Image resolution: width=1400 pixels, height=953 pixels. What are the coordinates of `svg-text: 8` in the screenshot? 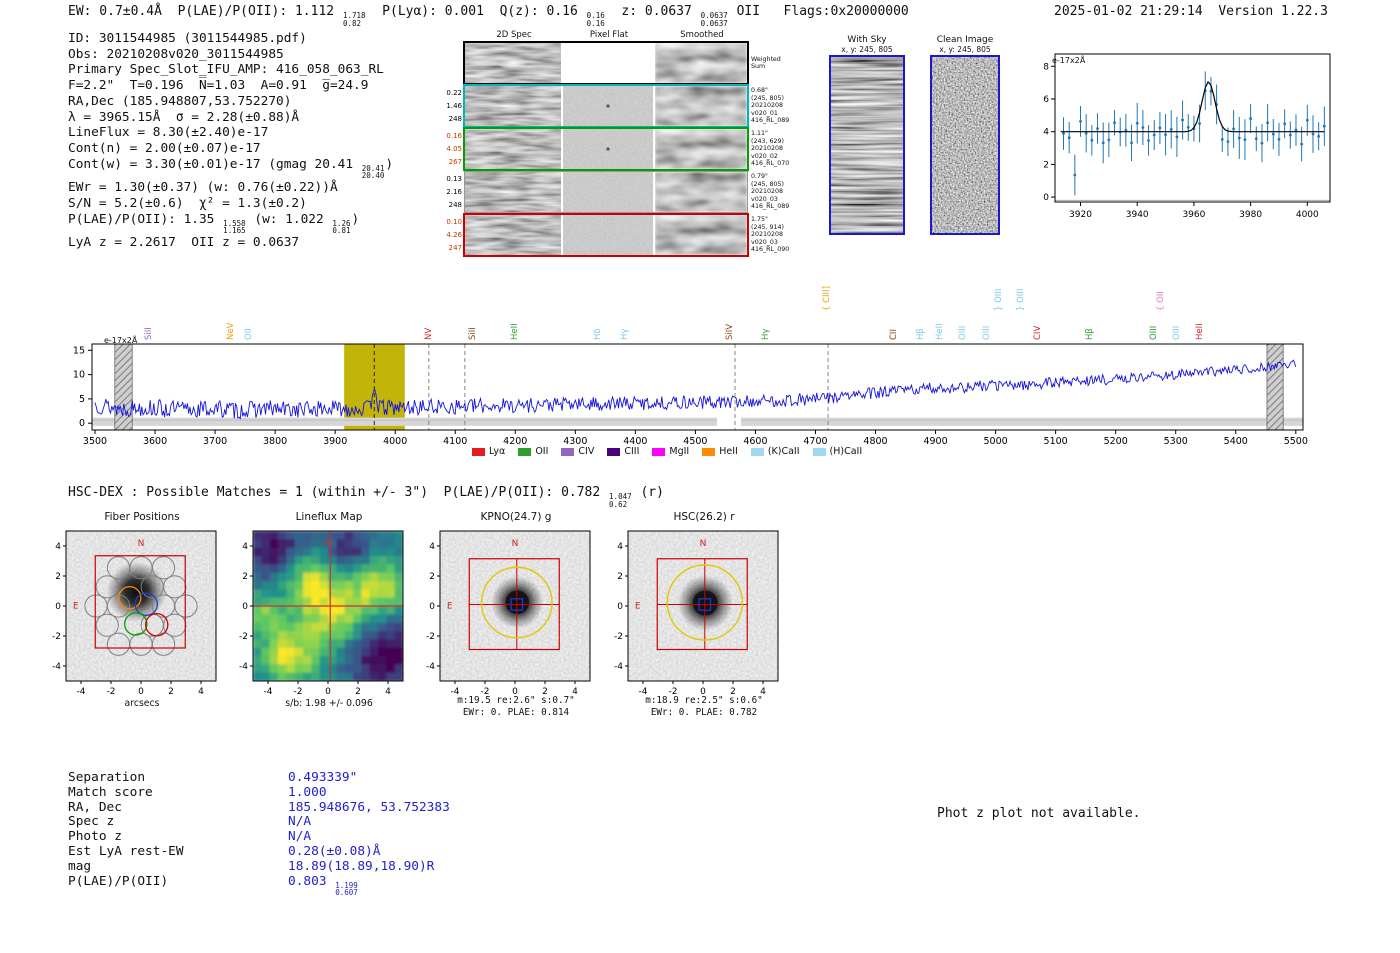 It's located at (1046, 67).